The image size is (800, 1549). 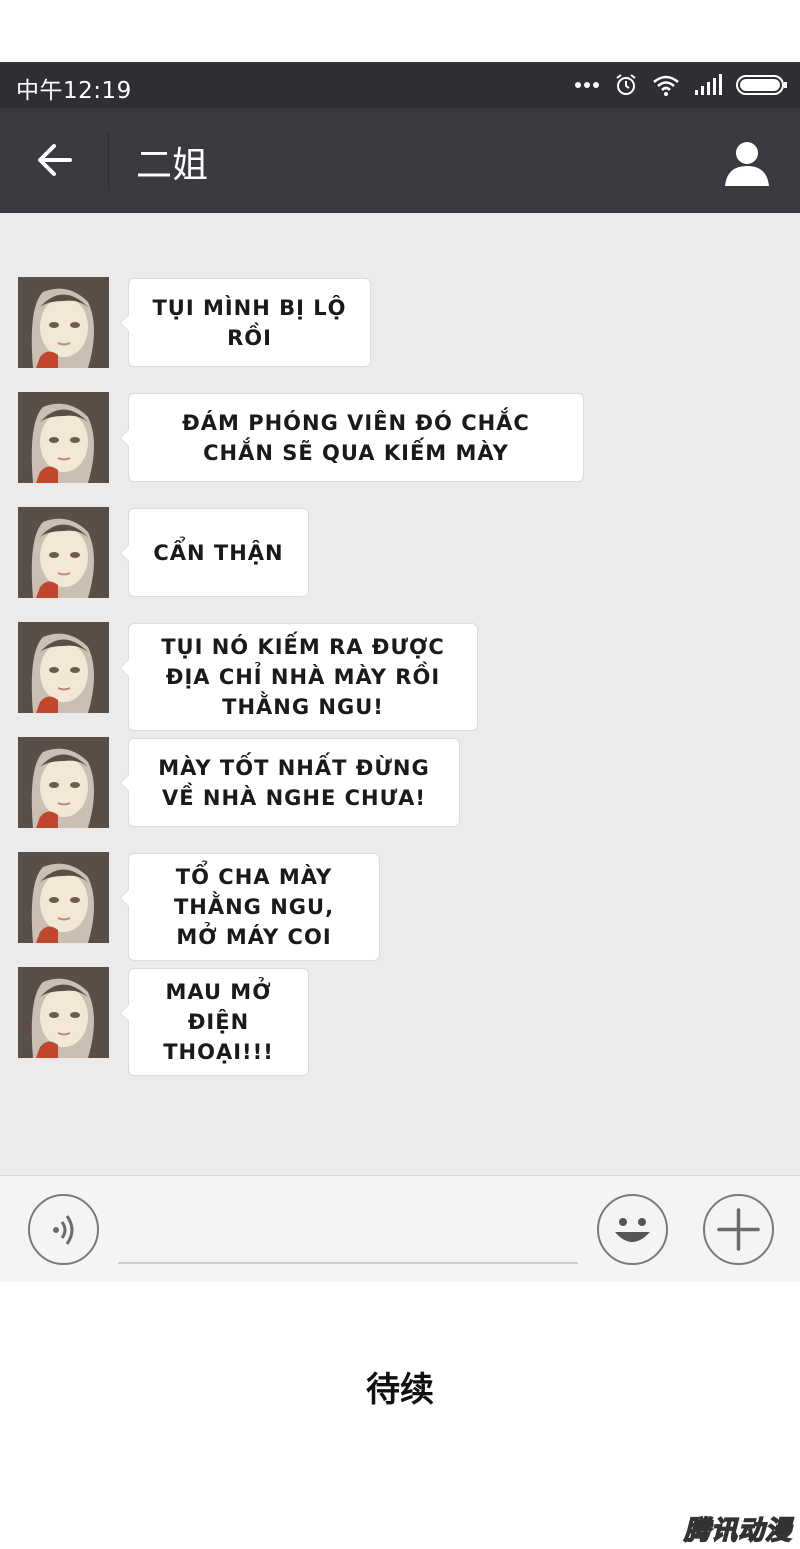 I want to click on back-button, so click(x=54, y=162).